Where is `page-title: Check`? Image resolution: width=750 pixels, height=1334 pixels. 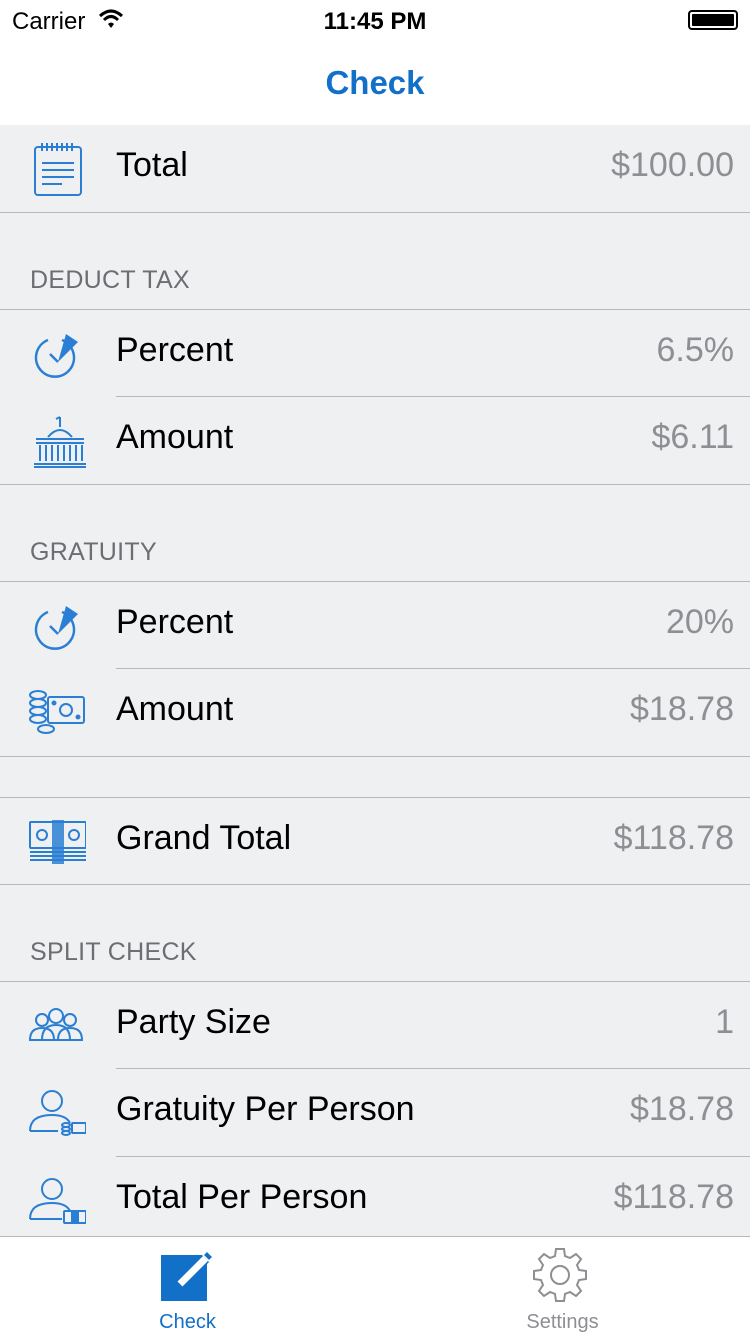
page-title: Check is located at coordinates (375, 82).